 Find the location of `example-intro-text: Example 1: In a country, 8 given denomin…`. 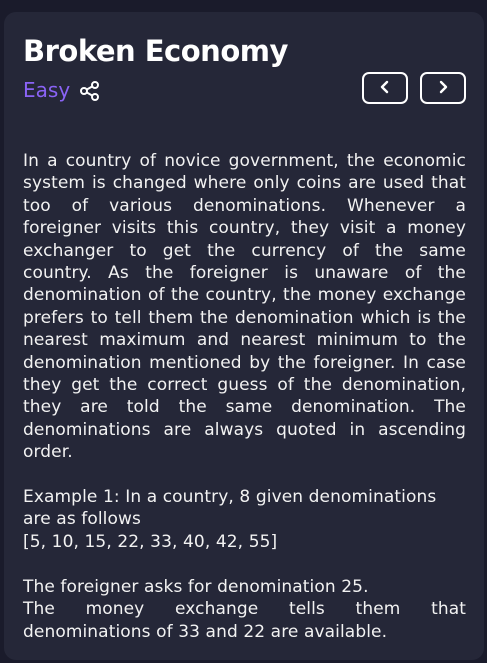

example-intro-text: Example 1: In a country, 8 given denomin… is located at coordinates (230, 508).